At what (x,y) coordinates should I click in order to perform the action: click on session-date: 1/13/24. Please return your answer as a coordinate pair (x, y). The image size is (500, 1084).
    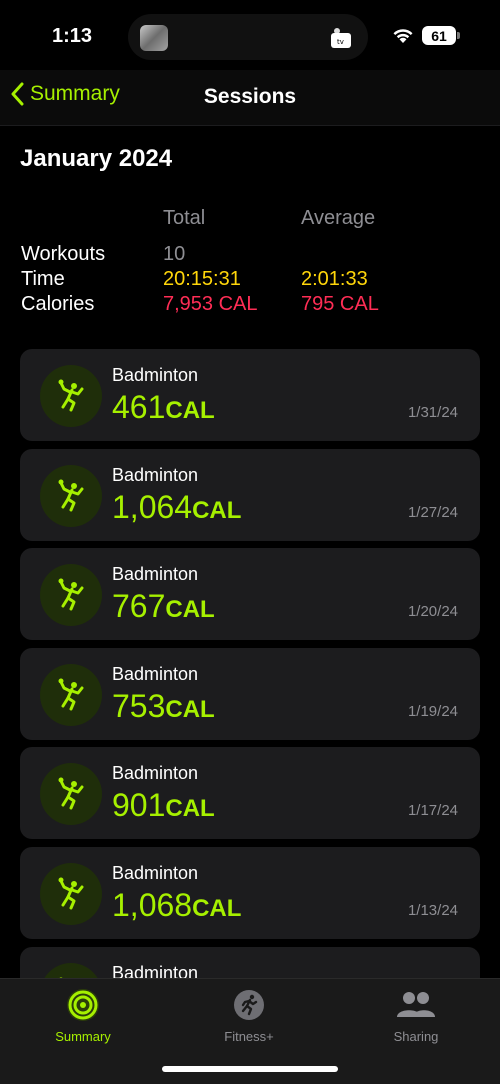
    Looking at the image, I should click on (432, 910).